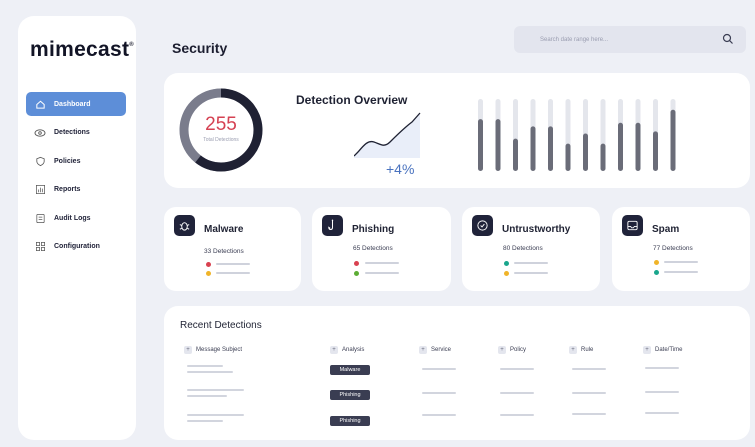  What do you see at coordinates (350, 370) in the screenshot?
I see `analysis-tag: Malware` at bounding box center [350, 370].